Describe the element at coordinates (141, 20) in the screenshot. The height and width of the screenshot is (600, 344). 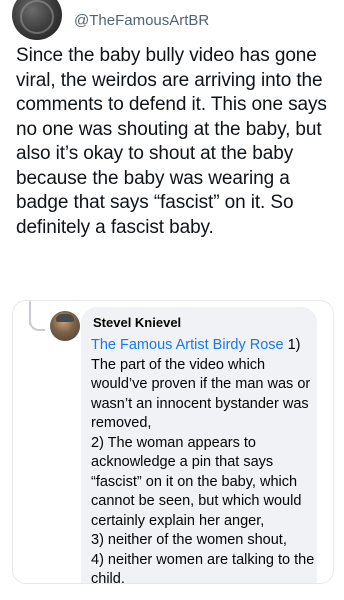
I see `author-handle: @TheFamousArtBR` at that location.